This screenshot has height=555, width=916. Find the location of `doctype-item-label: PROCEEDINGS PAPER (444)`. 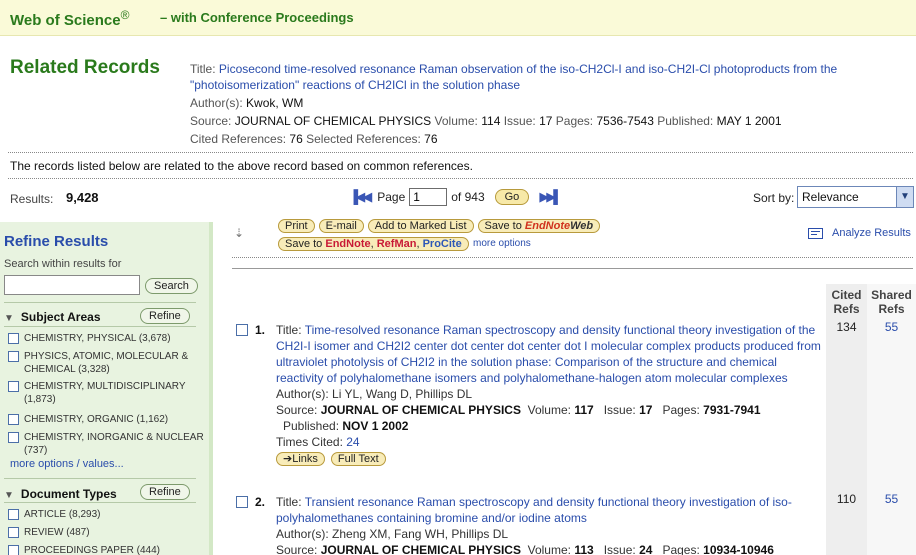

doctype-item-label: PROCEEDINGS PAPER (444) is located at coordinates (92, 550).